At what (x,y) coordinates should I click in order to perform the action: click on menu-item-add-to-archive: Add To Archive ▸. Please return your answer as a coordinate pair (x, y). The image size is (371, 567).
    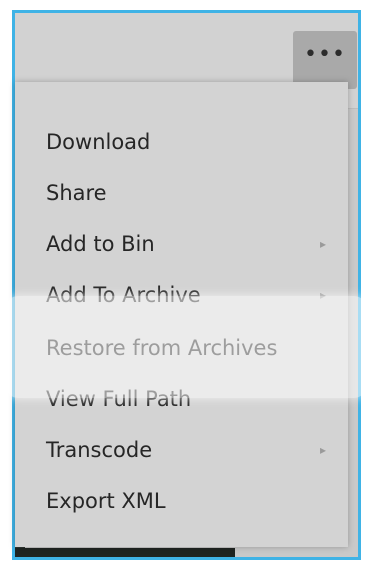
    Looking at the image, I should click on (181, 294).